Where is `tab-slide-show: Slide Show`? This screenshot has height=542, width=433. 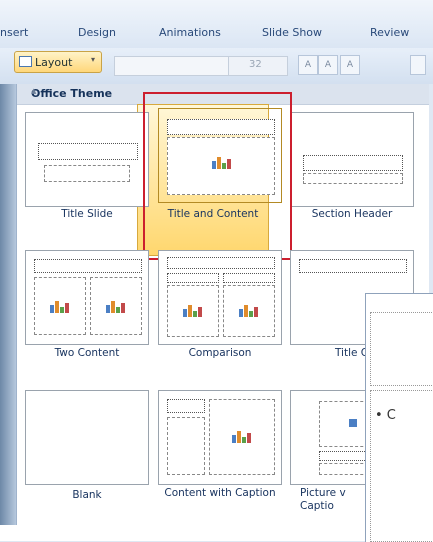
tab-slide-show: Slide Show is located at coordinates (292, 32).